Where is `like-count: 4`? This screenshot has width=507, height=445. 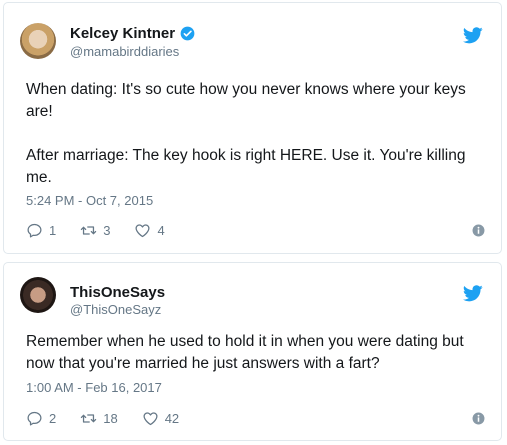 like-count: 4 is located at coordinates (161, 230).